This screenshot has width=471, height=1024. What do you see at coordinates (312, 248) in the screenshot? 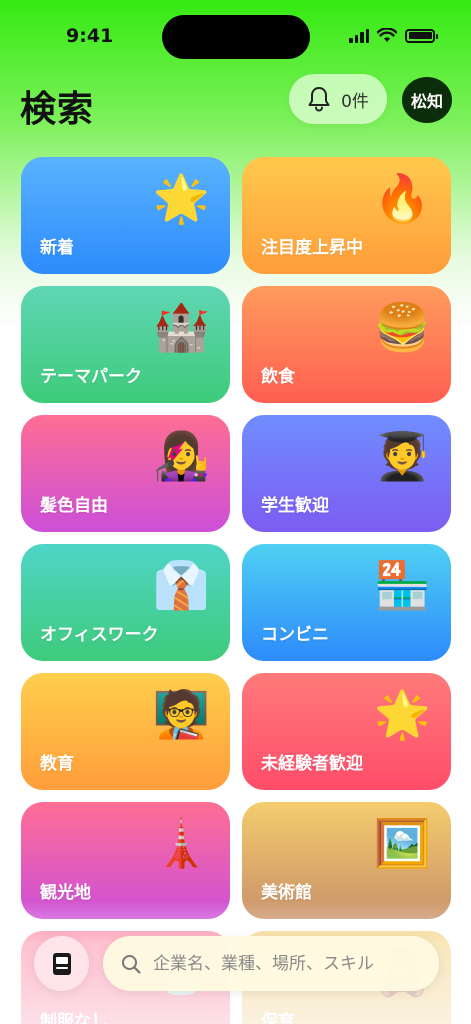
I see `category-label: 注目度上昇中` at bounding box center [312, 248].